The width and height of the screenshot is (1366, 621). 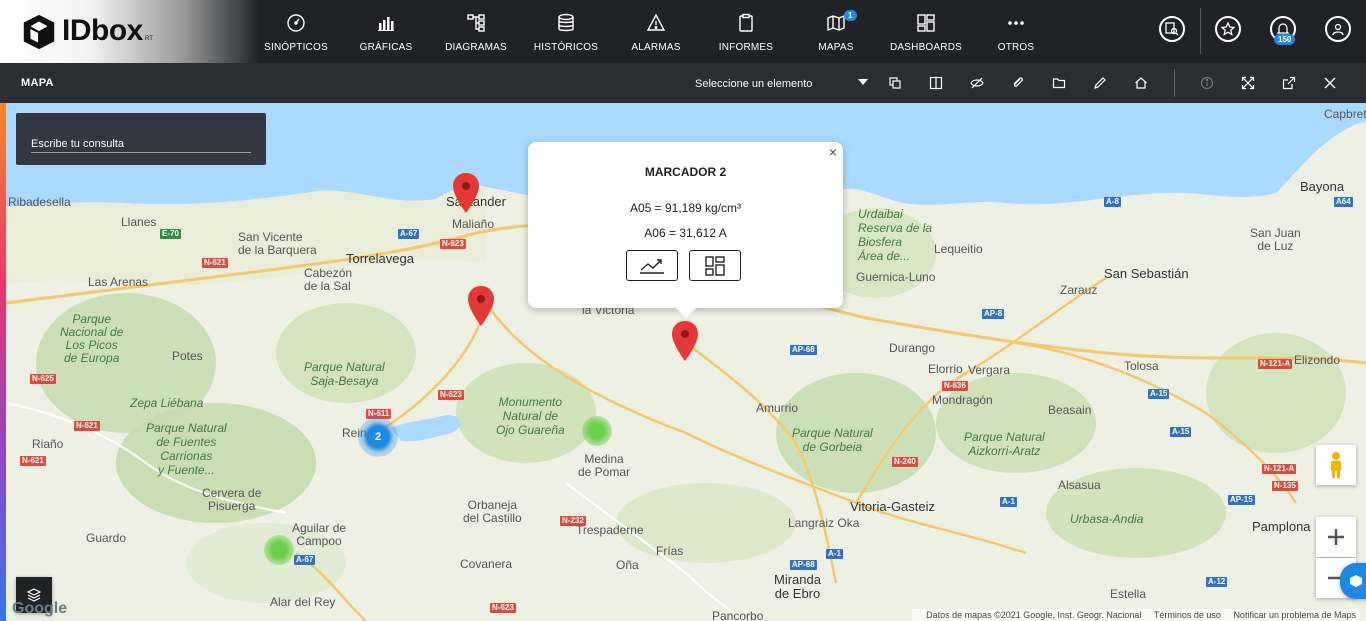 What do you see at coordinates (1079, 290) in the screenshot?
I see `map-label: Zarauz` at bounding box center [1079, 290].